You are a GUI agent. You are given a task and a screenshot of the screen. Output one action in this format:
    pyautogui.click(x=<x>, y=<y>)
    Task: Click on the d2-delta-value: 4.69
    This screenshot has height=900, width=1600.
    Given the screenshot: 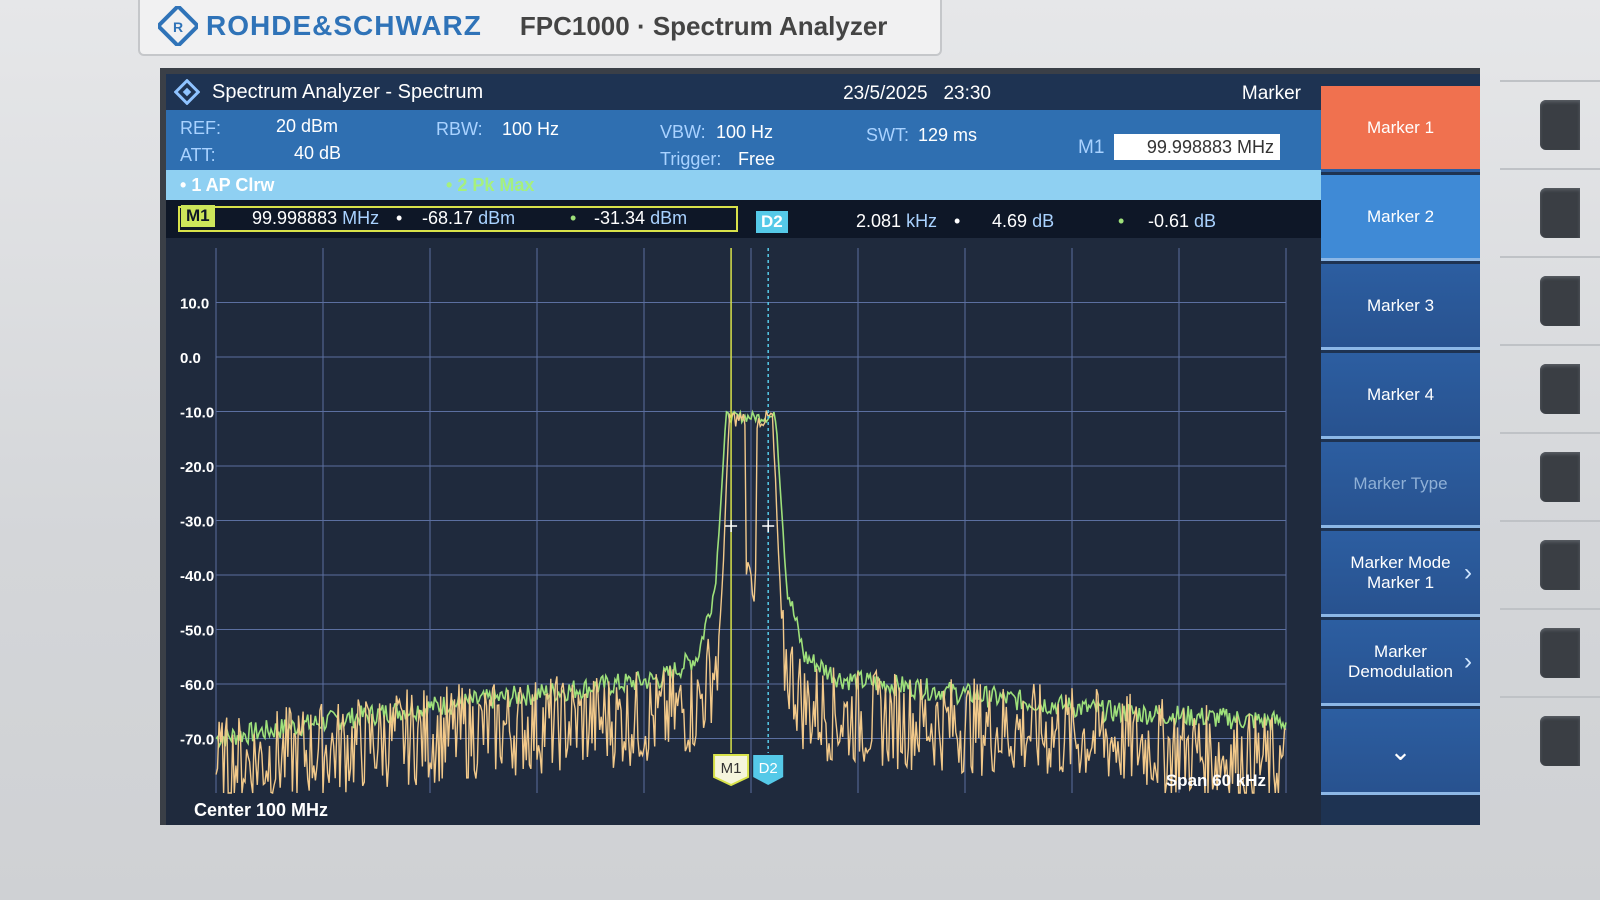 What is the action you would take?
    pyautogui.click(x=1010, y=221)
    